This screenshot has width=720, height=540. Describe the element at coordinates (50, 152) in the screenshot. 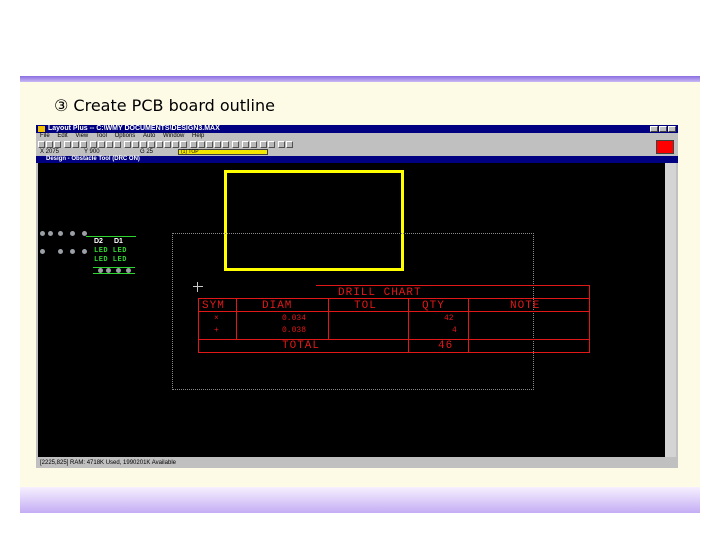

I see `coord-x-readout: X 2075` at that location.